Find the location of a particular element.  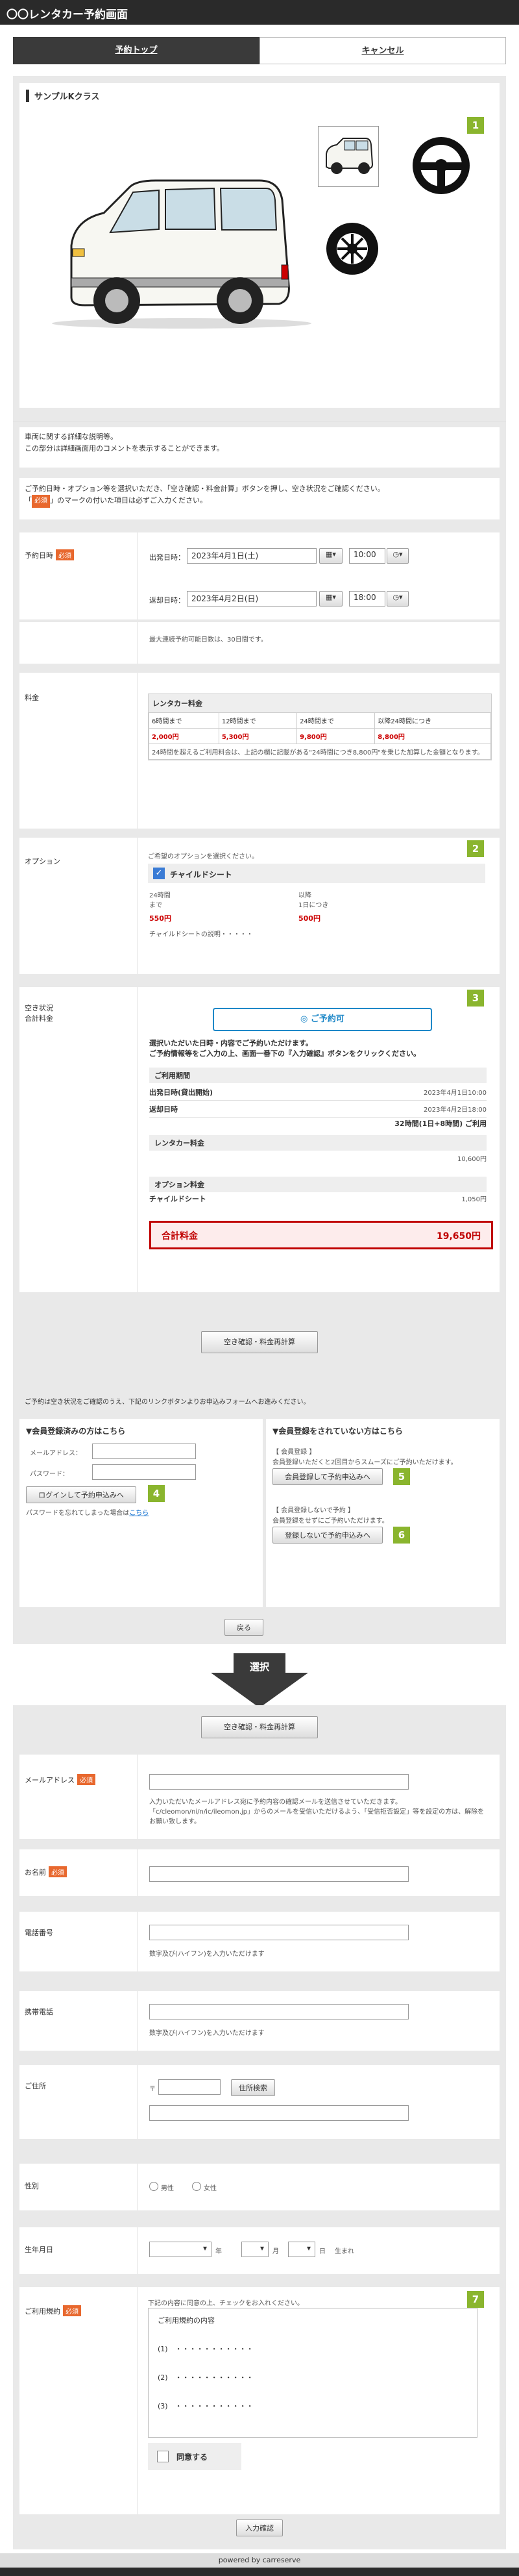

duration-text: 32時間(1日+8時間) ご利用 is located at coordinates (441, 1123).